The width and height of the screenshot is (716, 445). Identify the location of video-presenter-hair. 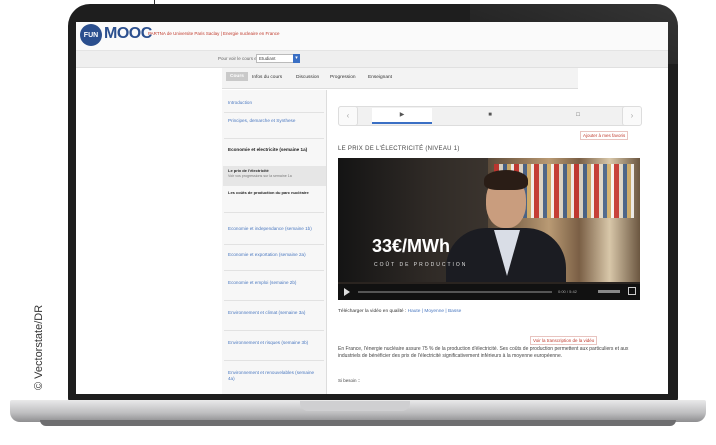
(506, 180).